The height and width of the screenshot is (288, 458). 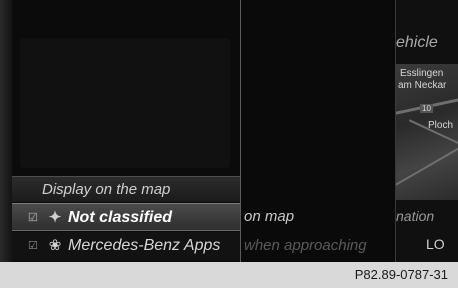 I want to click on menu-item-mercedes-benz-apps: ☑ ❀ Mercedes-Benz Apps, so click(x=126, y=246).